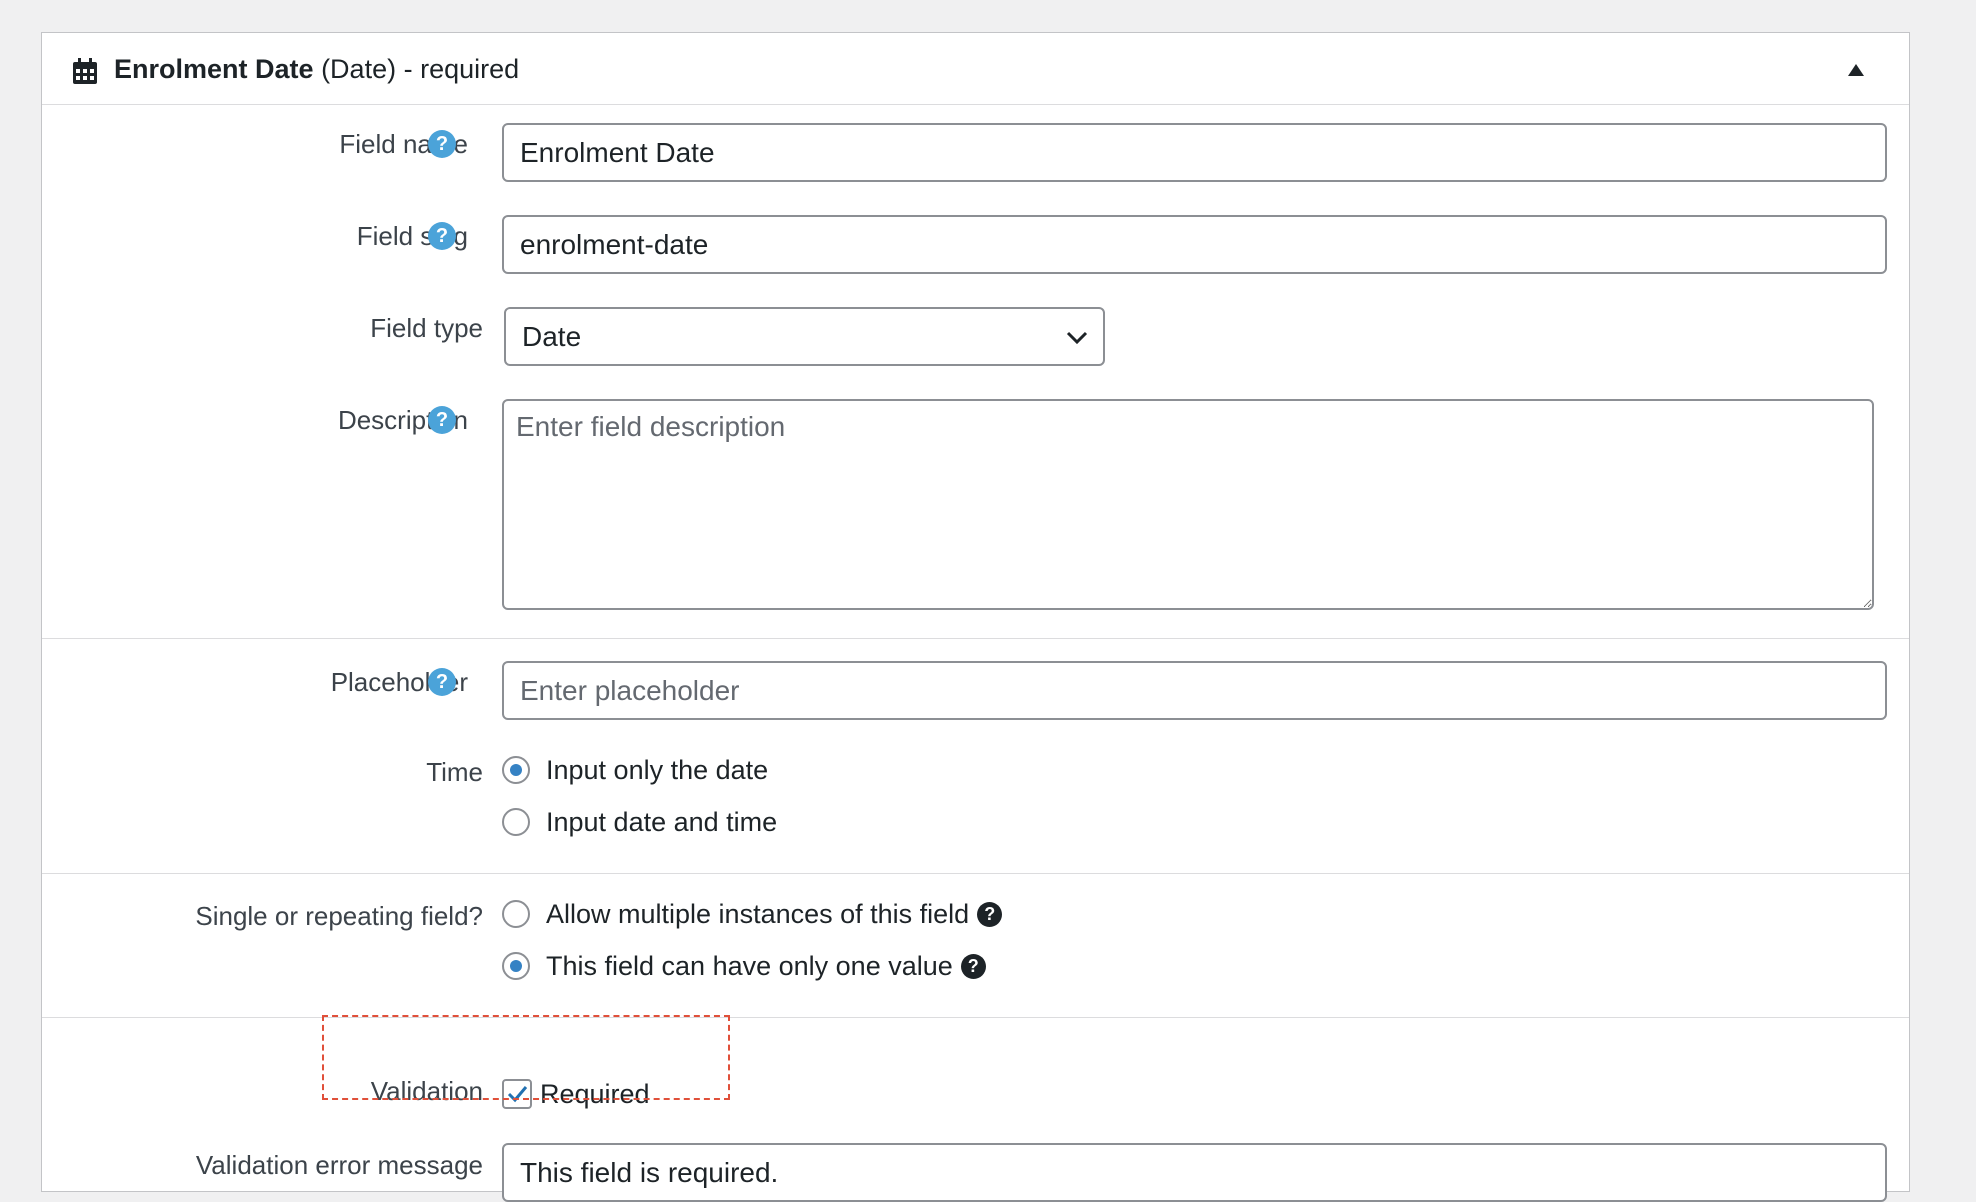 The height and width of the screenshot is (1202, 1976). What do you see at coordinates (442, 682) in the screenshot?
I see `placeholder-help-icon: ?` at bounding box center [442, 682].